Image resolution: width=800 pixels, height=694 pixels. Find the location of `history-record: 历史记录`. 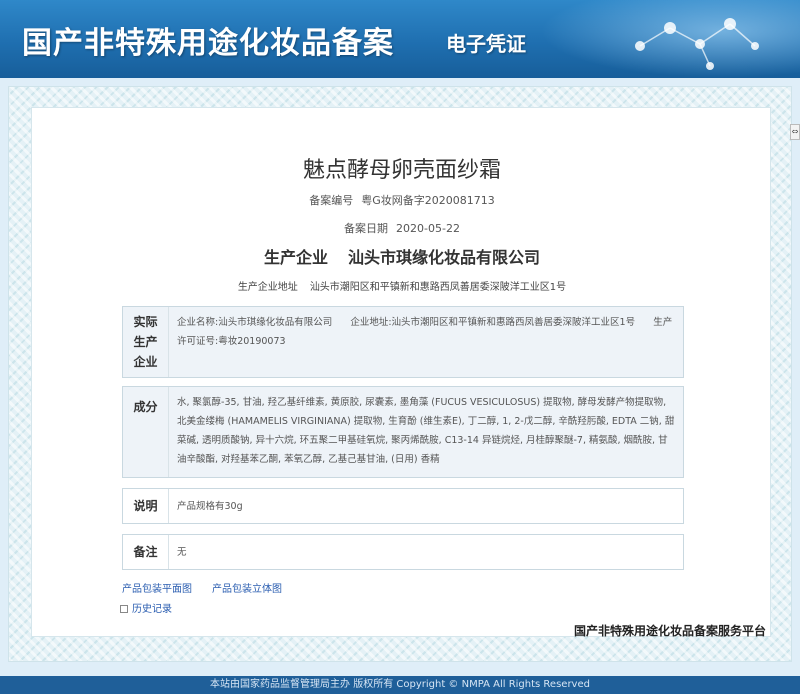

history-record: 历史记录 is located at coordinates (146, 607).